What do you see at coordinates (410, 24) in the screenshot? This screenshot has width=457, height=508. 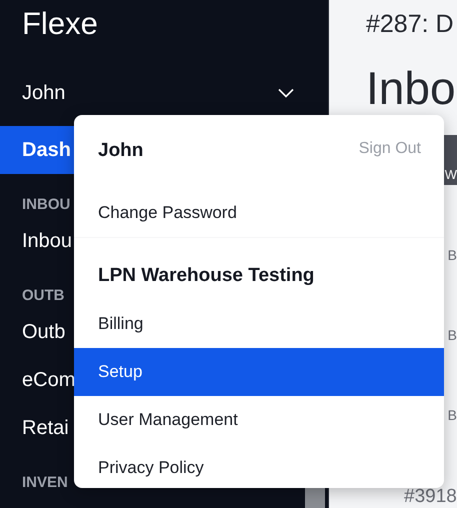 I see `page-title: #287: D` at bounding box center [410, 24].